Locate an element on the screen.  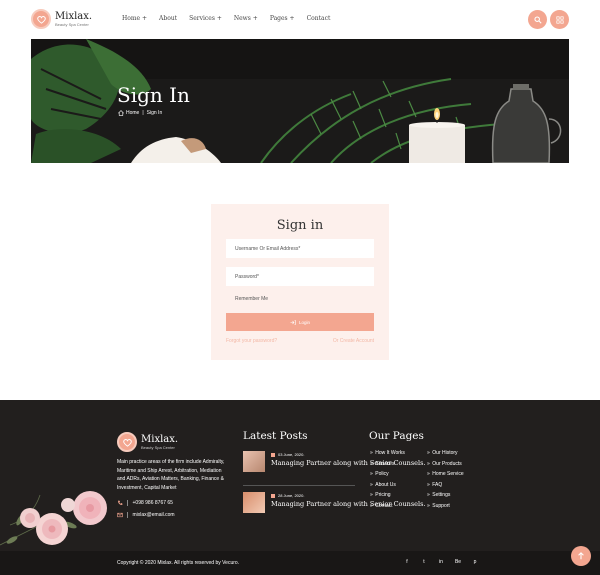
breadcrumb-current: Sign In is located at coordinates (154, 113).